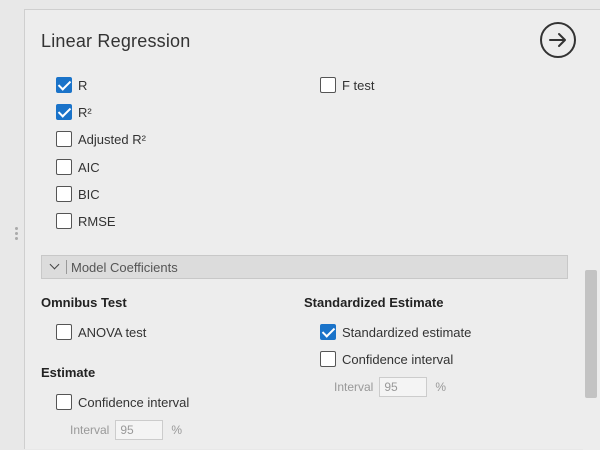  What do you see at coordinates (124, 267) in the screenshot?
I see `section-label: Model Coefficients` at bounding box center [124, 267].